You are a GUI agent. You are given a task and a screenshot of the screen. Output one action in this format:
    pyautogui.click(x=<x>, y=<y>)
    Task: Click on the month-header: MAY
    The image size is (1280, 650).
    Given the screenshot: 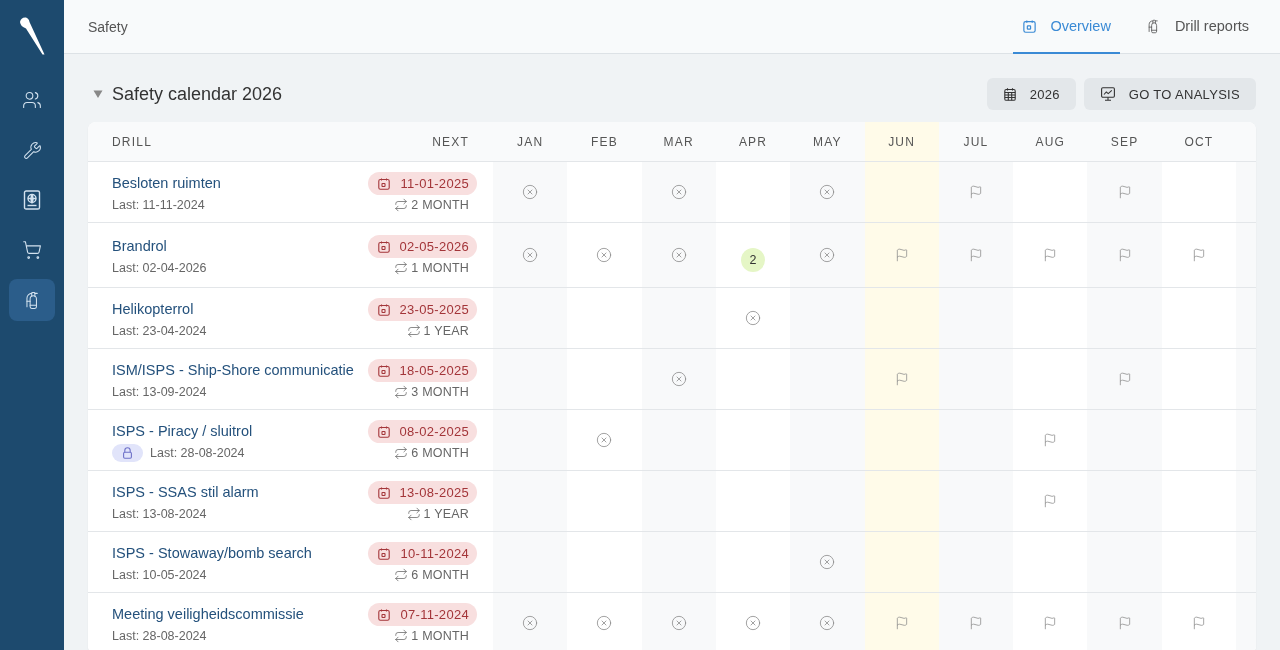 What is the action you would take?
    pyautogui.click(x=827, y=142)
    